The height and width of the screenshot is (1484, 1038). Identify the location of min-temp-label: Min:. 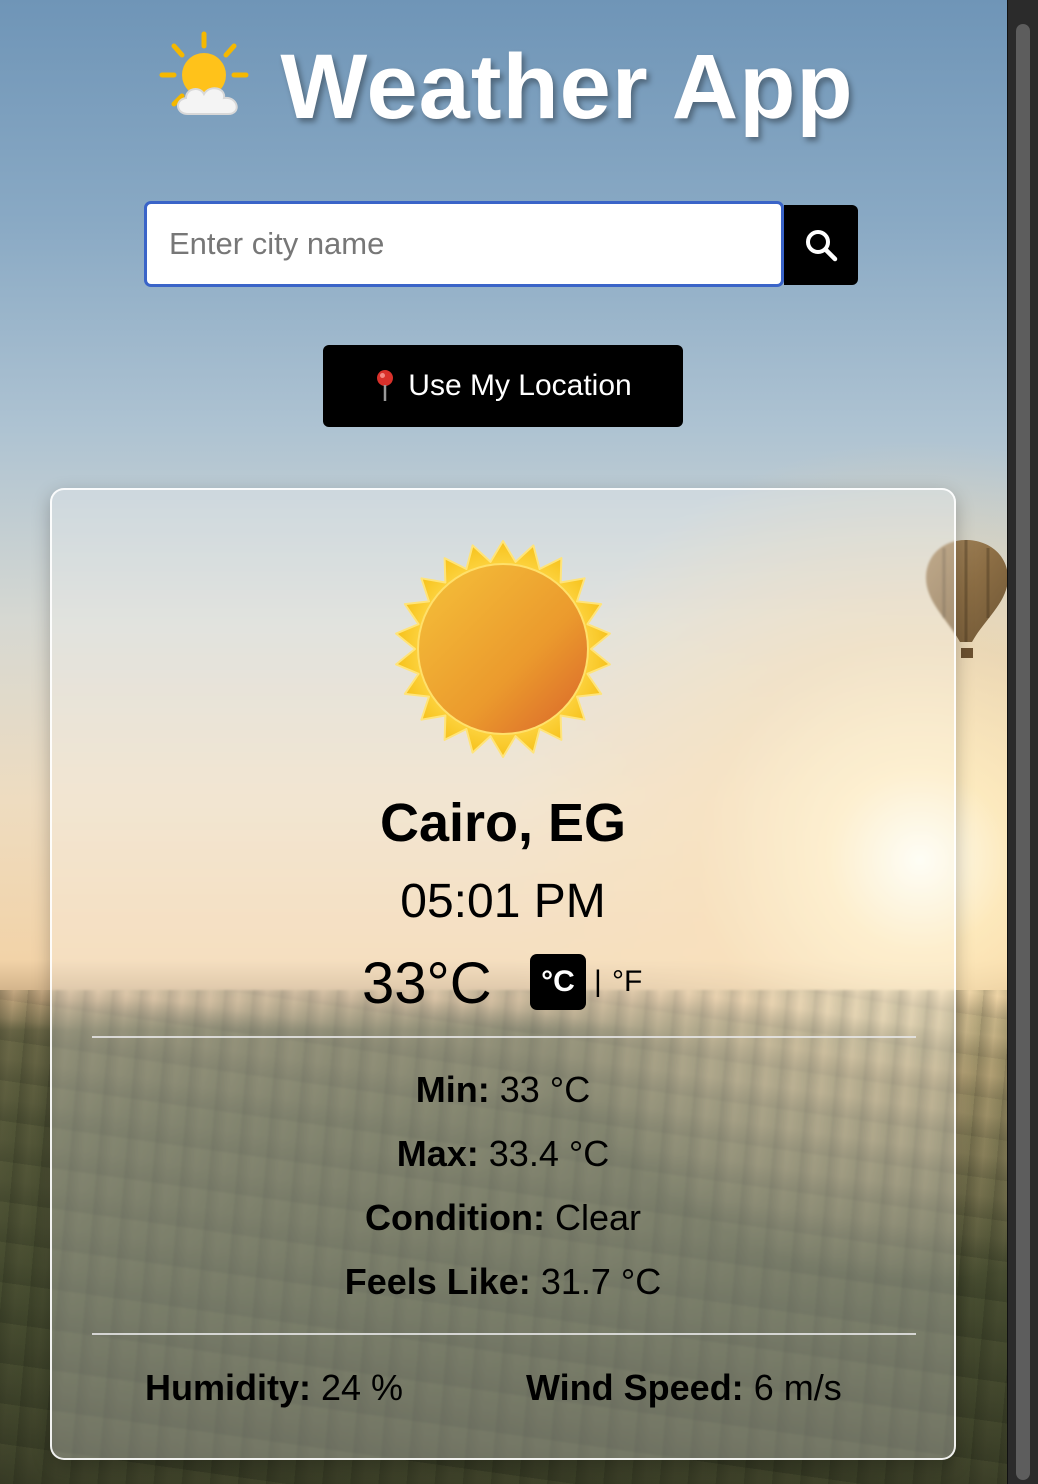
(452, 1089).